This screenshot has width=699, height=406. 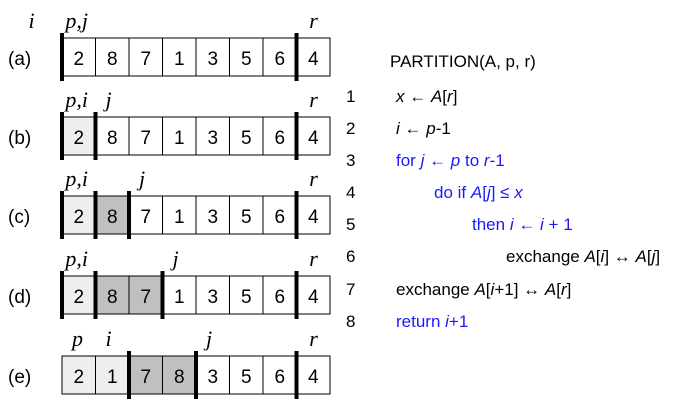 I want to click on row-label: (e), so click(x=19, y=377).